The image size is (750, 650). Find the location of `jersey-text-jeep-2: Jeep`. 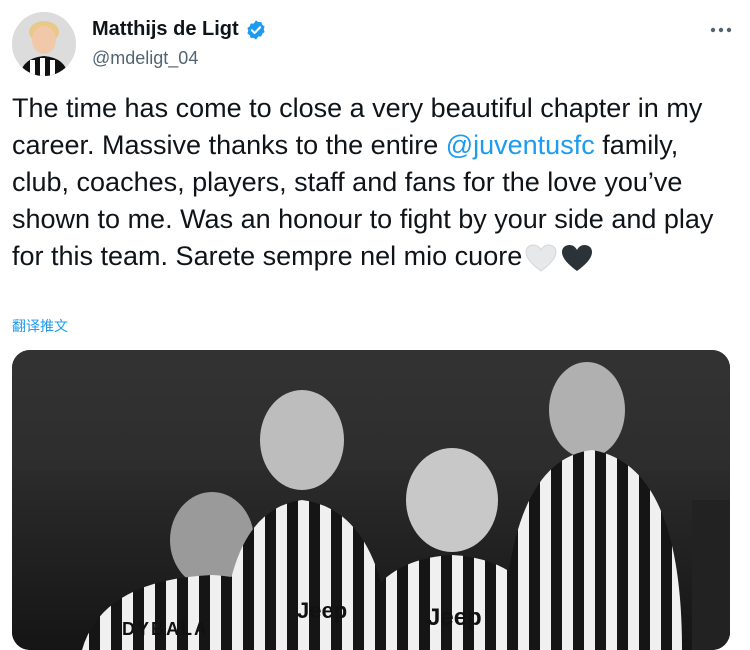

jersey-text-jeep-2: Jeep is located at coordinates (454, 617).